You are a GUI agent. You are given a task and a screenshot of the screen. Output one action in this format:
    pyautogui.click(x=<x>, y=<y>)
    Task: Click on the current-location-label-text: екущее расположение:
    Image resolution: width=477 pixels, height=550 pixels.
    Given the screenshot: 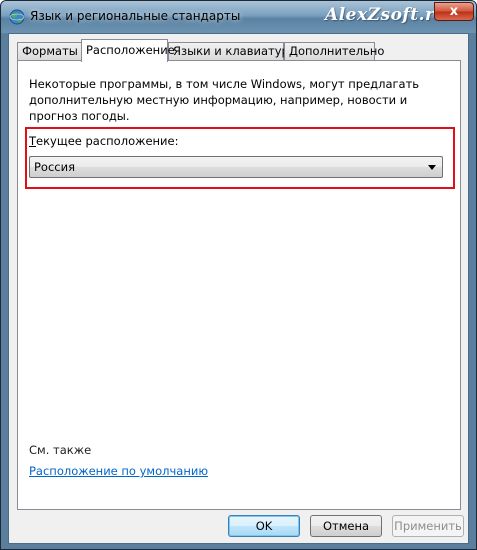 What is the action you would take?
    pyautogui.click(x=107, y=141)
    